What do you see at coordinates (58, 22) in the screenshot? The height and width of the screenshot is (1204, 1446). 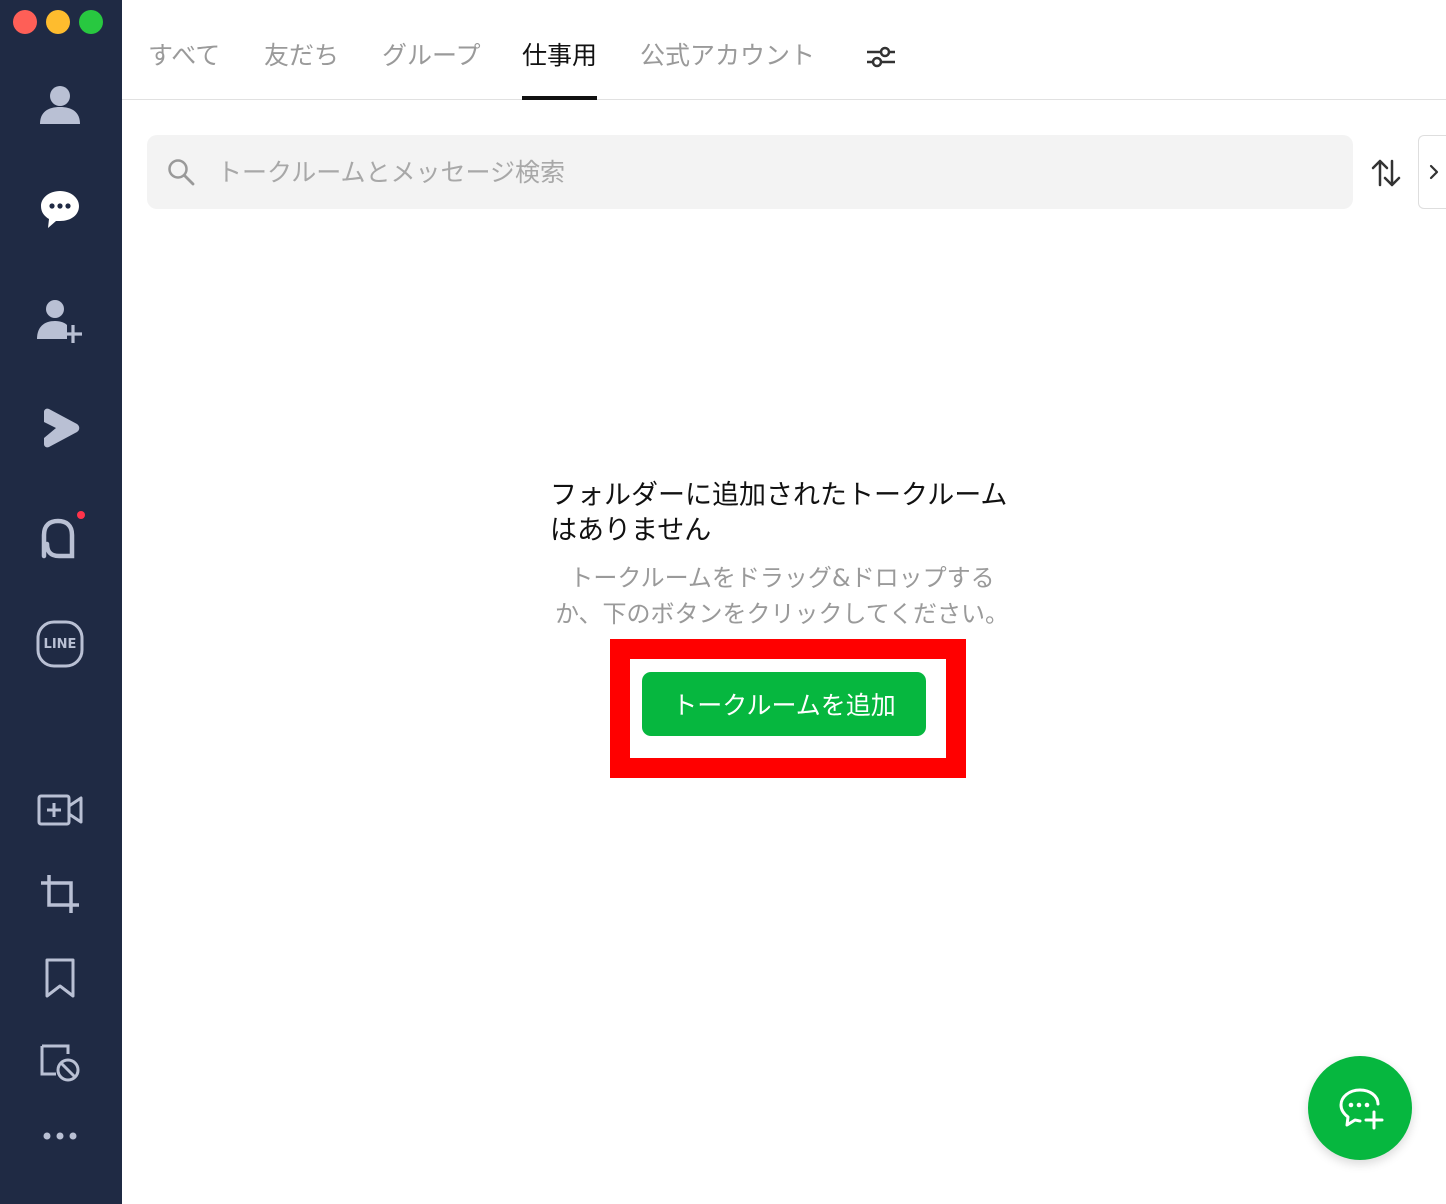 I see `window-minimize-button` at bounding box center [58, 22].